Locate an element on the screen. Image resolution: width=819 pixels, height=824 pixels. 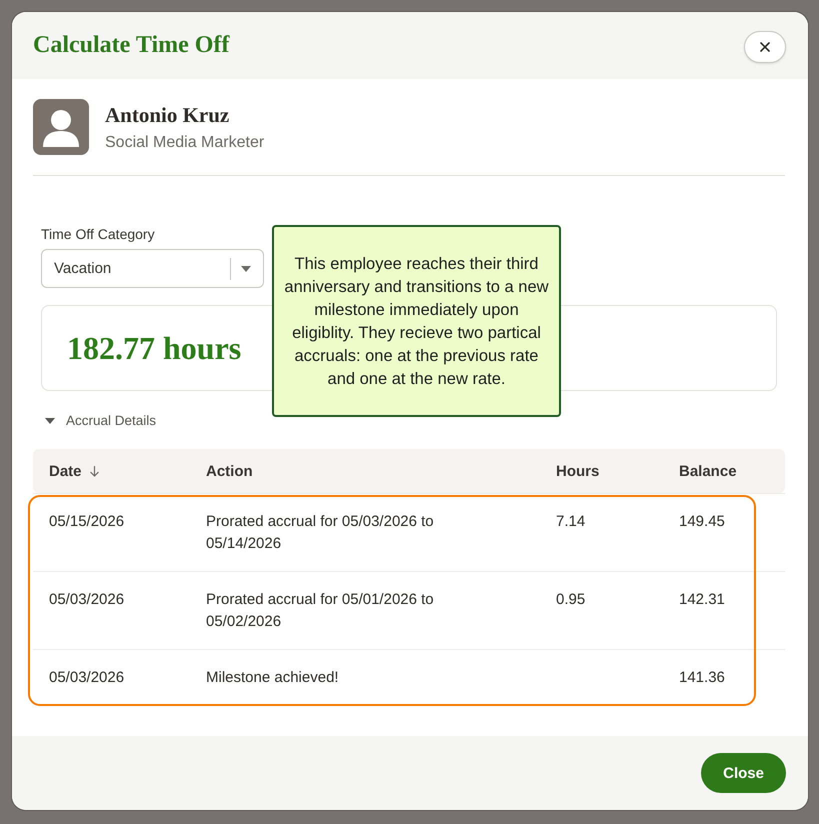
column-header: Hours is located at coordinates (578, 471).